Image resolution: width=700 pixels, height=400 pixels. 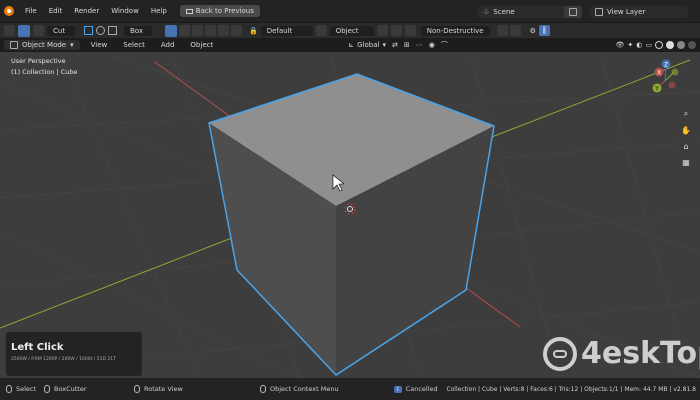 I want to click on viewport-menu-view: View, so click(x=99, y=45).